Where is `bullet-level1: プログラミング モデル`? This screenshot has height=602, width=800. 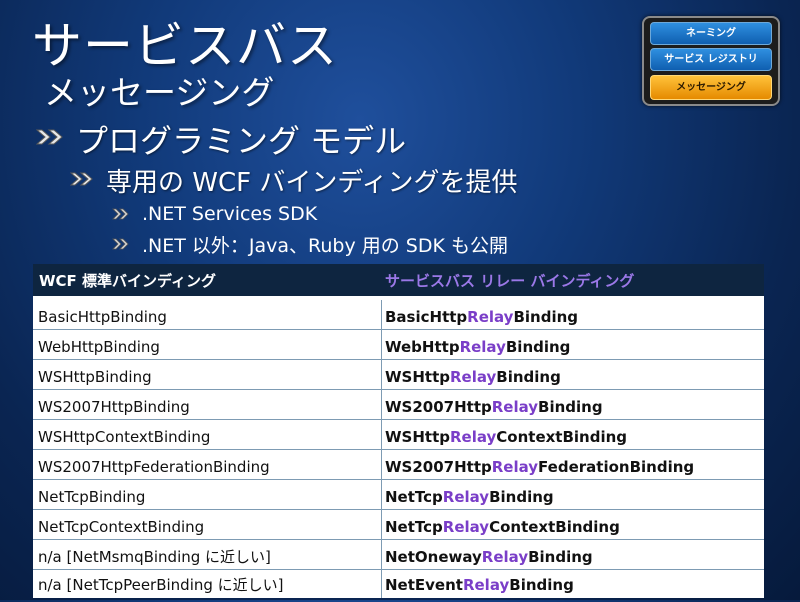 bullet-level1: プログラミング モデル is located at coordinates (221, 139).